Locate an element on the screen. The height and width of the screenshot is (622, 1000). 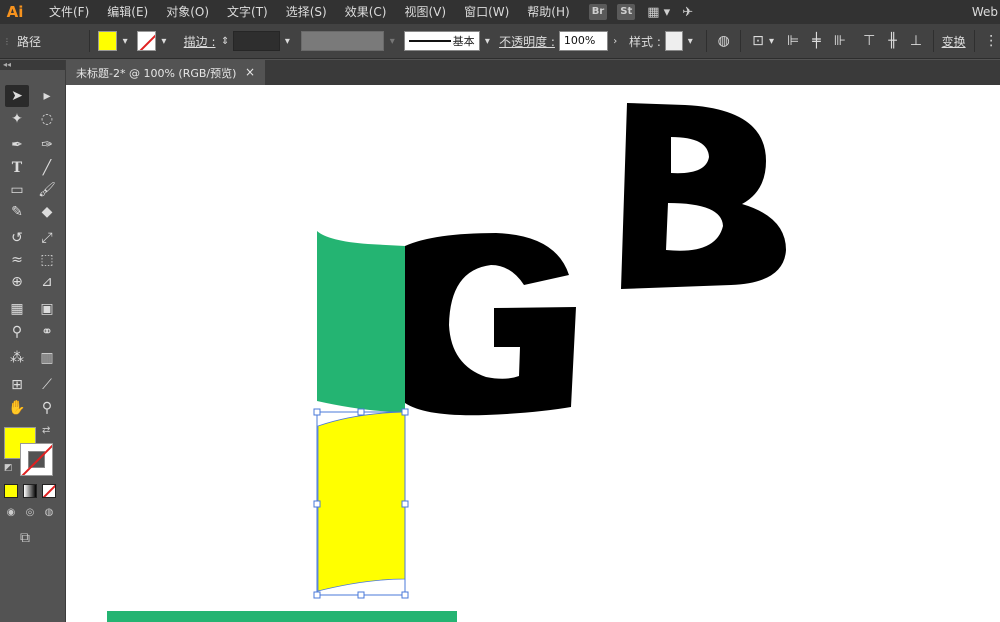
graphic-style-dropdown-icon: ▾ is located at coordinates (690, 41).